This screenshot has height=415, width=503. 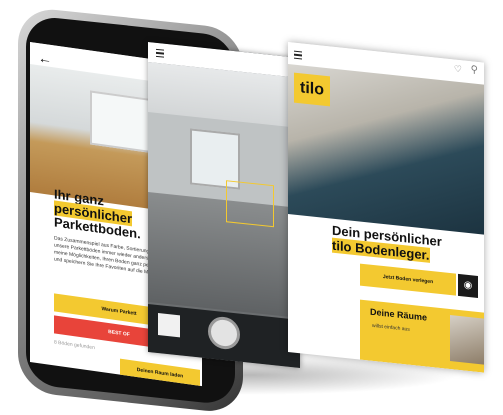 I want to click on search-icon: ⚲, so click(x=474, y=70).